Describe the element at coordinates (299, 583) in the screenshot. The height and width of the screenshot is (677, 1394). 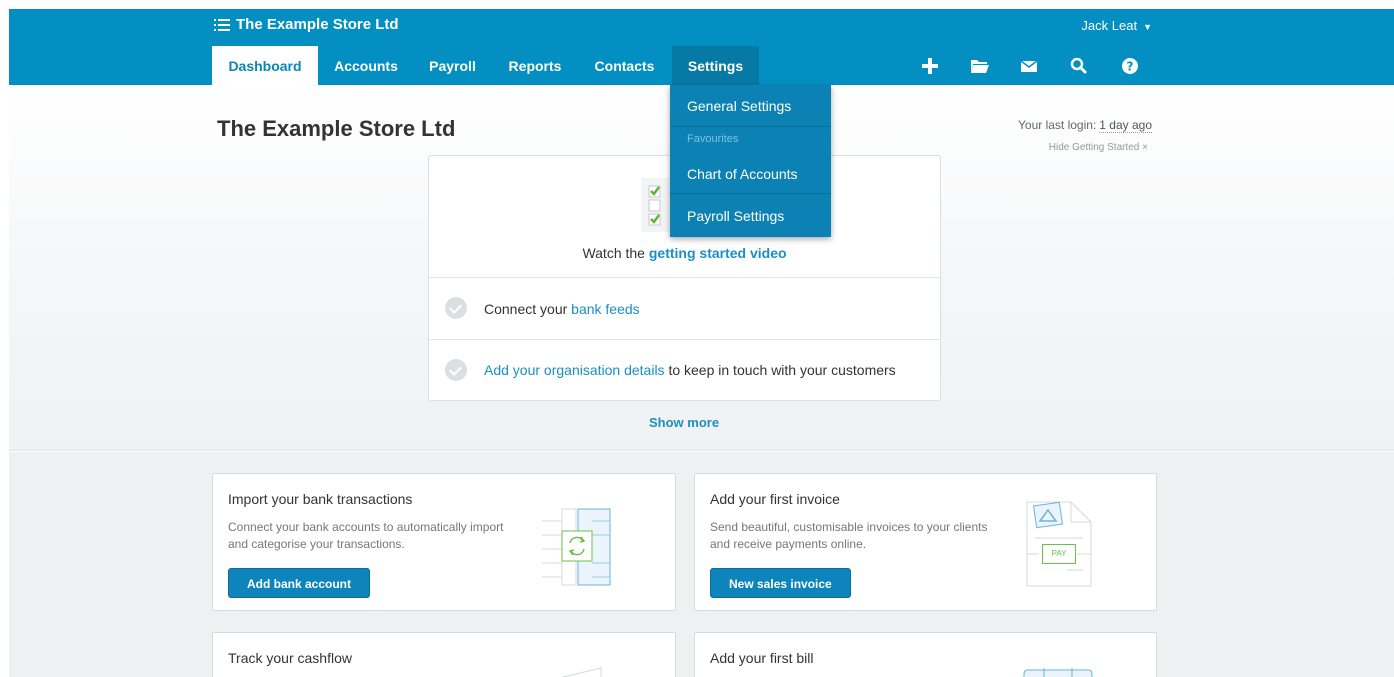
I see `add-bank-account-button: Add bank account` at that location.